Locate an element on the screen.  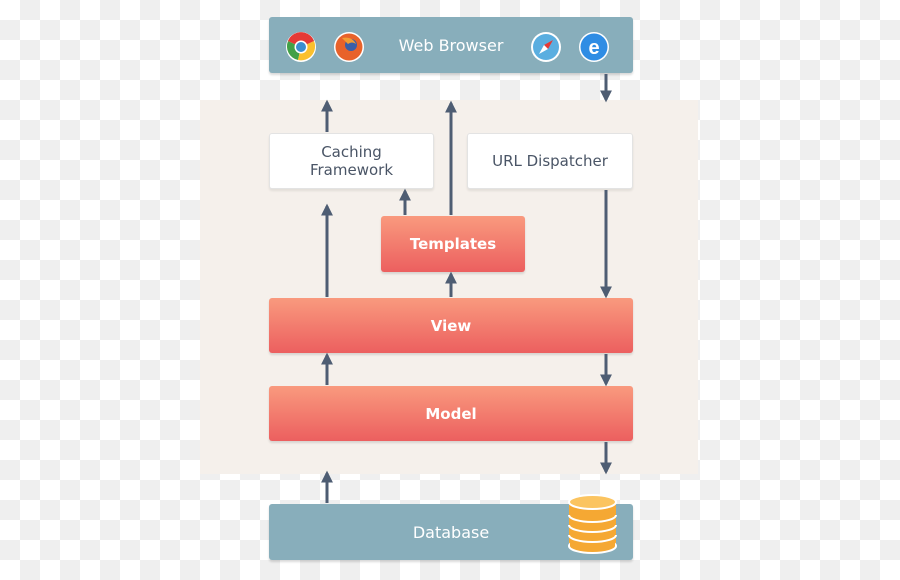
safari-icon is located at coordinates (546, 47).